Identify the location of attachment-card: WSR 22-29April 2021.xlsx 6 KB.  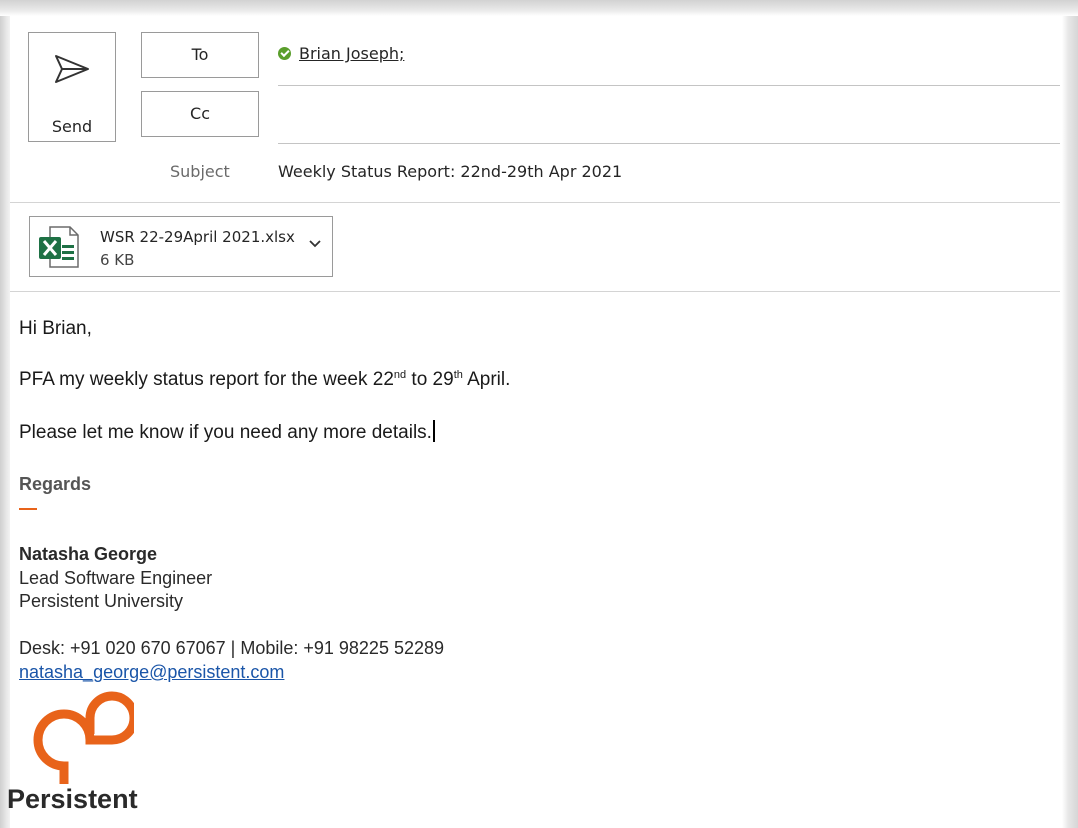
(181, 246).